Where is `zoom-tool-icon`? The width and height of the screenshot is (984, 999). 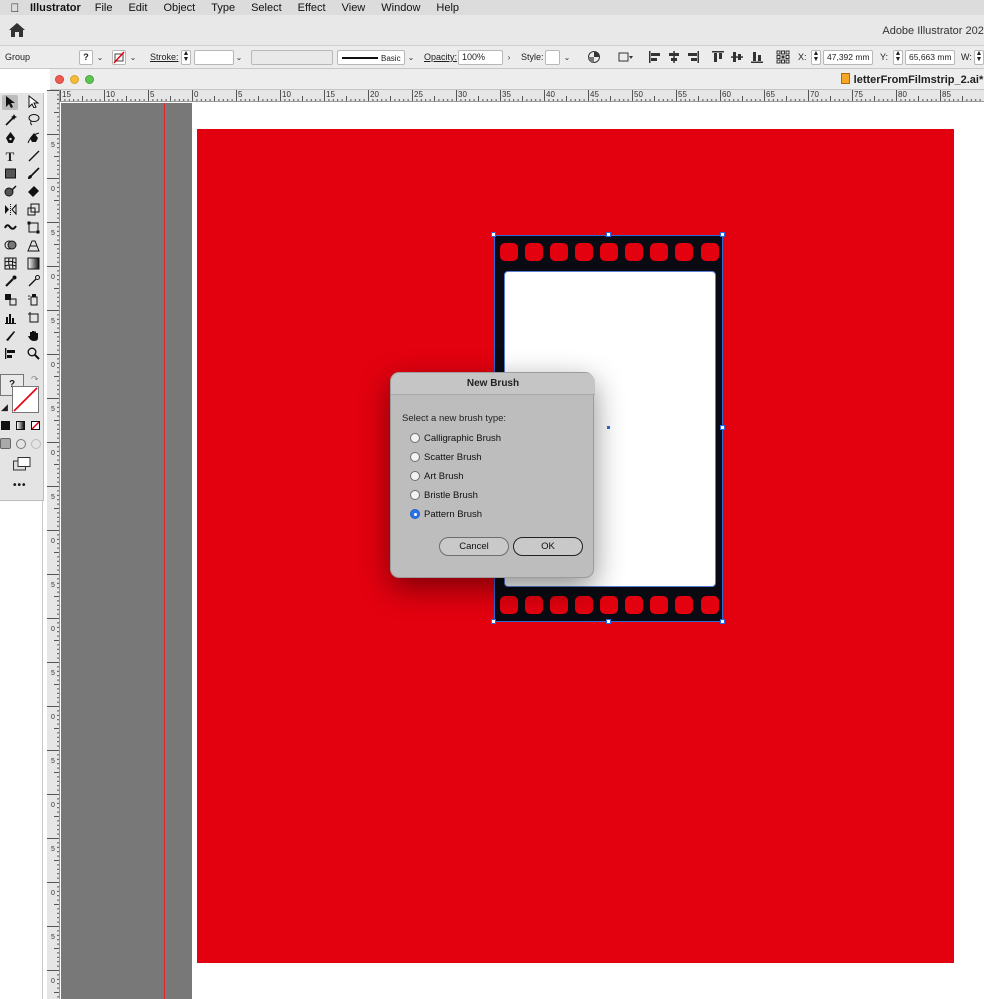
zoom-tool-icon is located at coordinates (33, 354).